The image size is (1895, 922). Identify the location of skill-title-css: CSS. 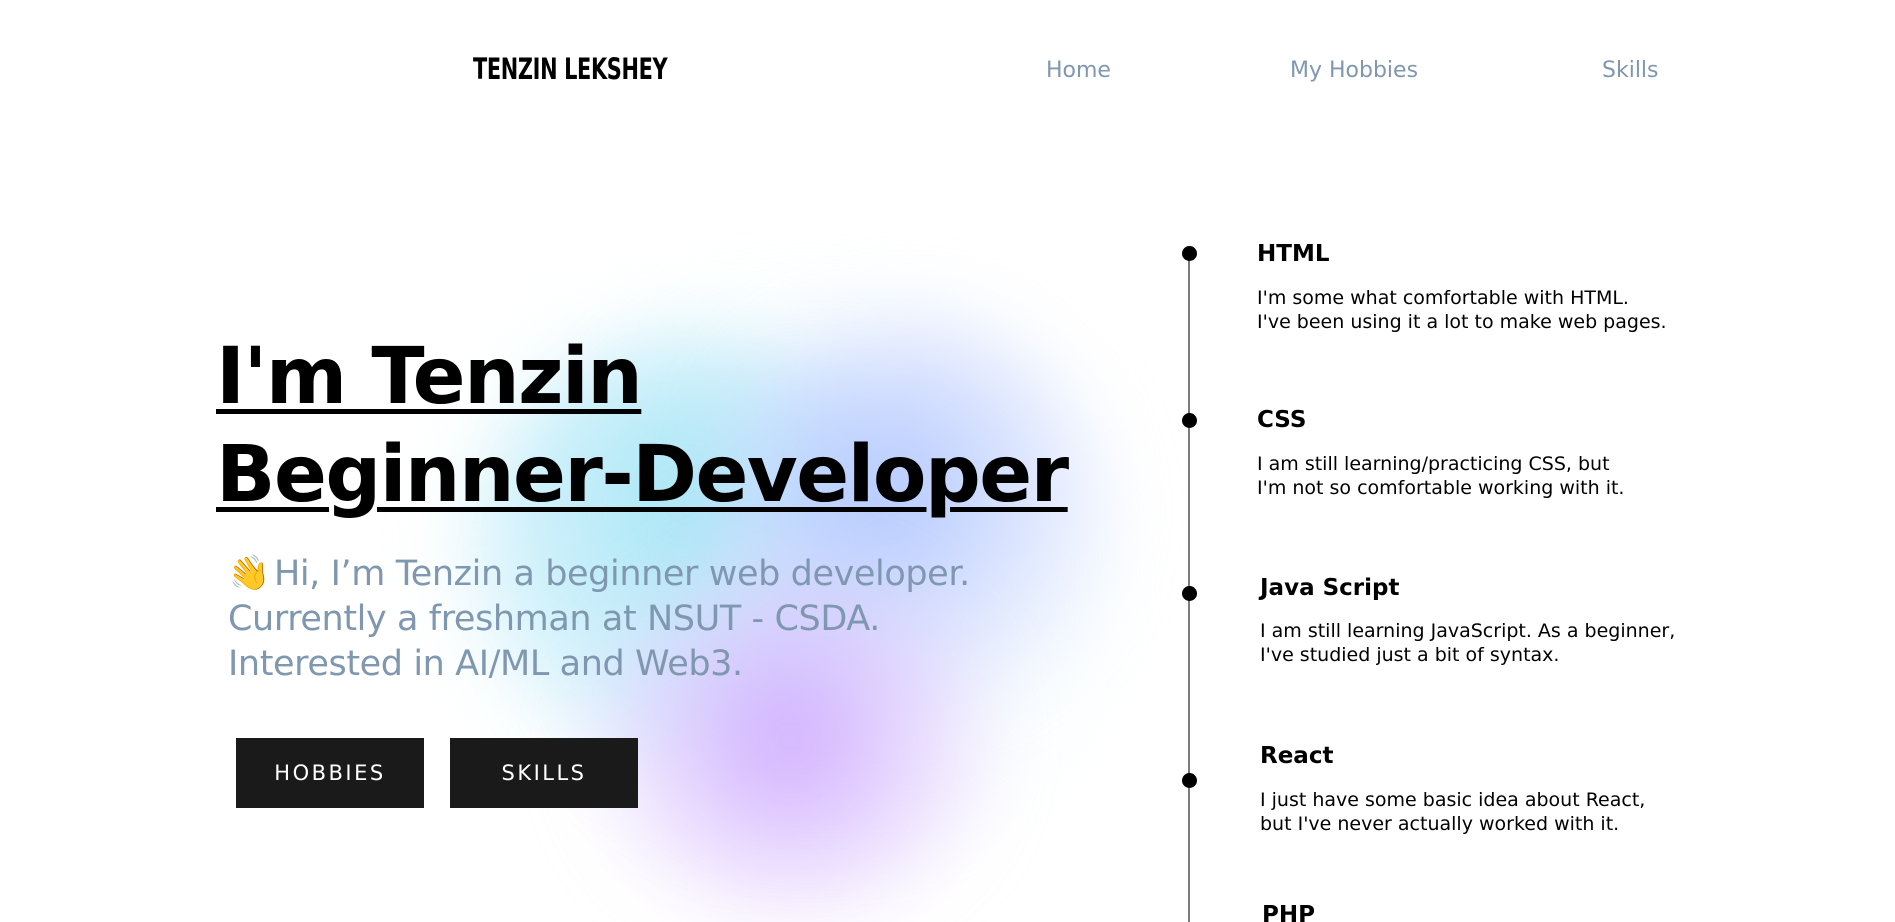
(1282, 420).